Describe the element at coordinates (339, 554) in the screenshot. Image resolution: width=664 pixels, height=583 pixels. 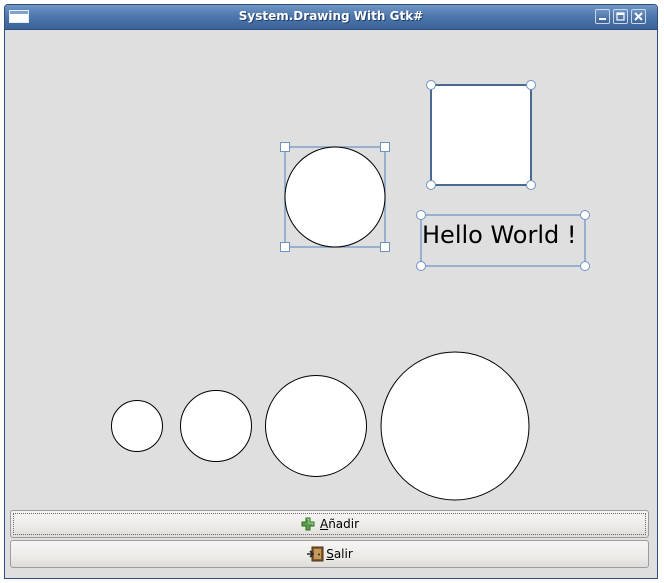
I see `quit-button-label: Salir` at that location.